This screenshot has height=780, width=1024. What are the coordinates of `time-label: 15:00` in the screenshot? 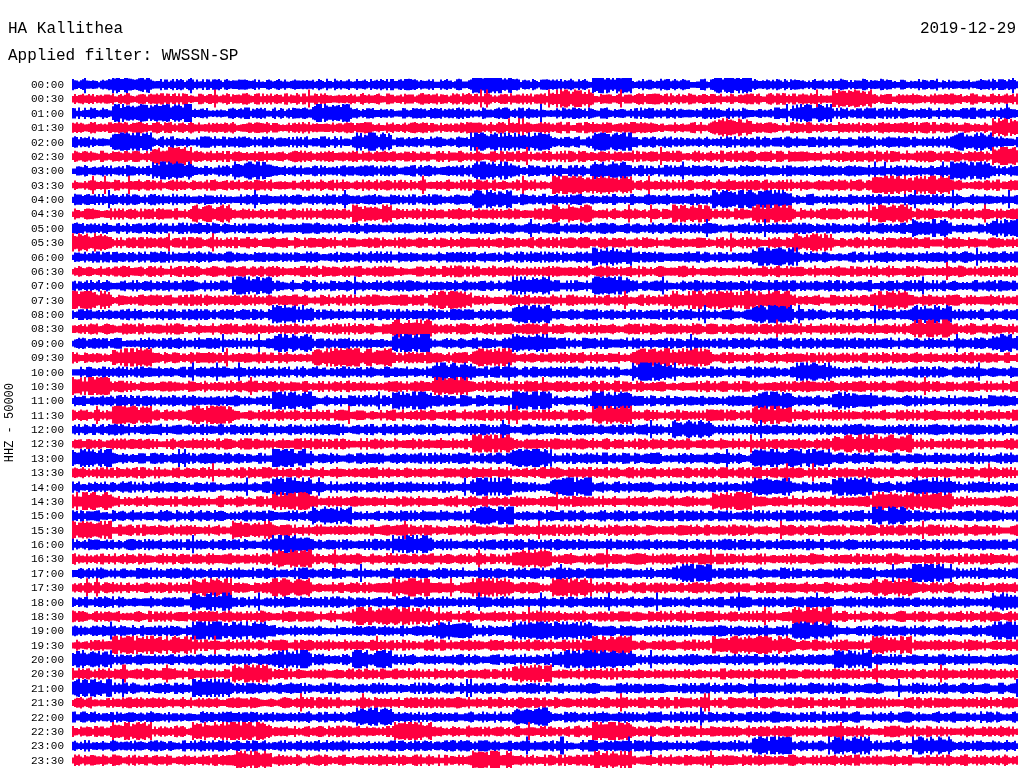 It's located at (47, 516).